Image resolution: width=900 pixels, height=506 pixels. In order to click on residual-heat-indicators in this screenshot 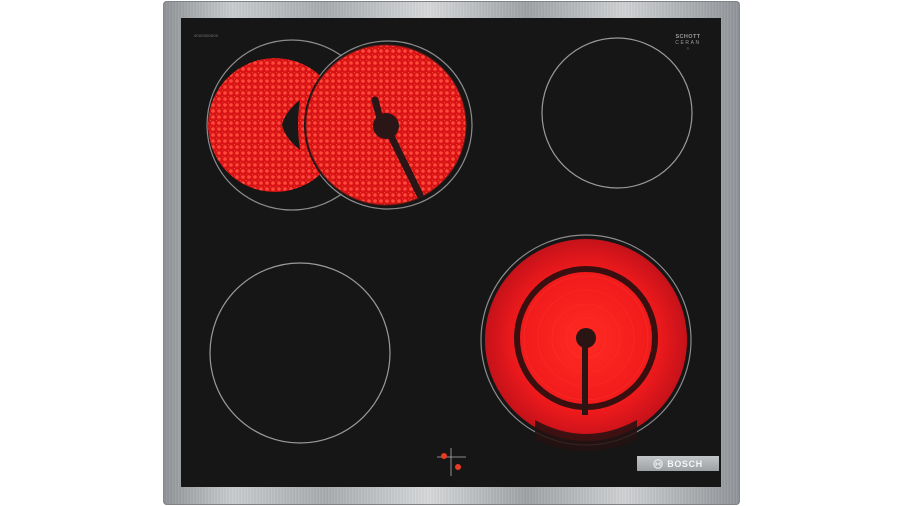, I will do `click(451, 462)`.